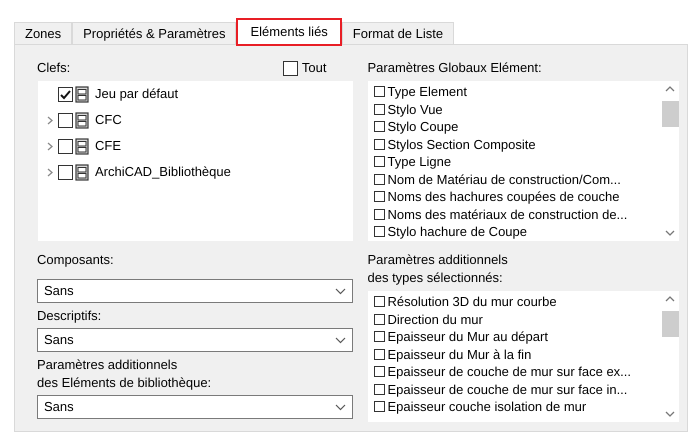  I want to click on tree-item-label: CFC, so click(108, 120).